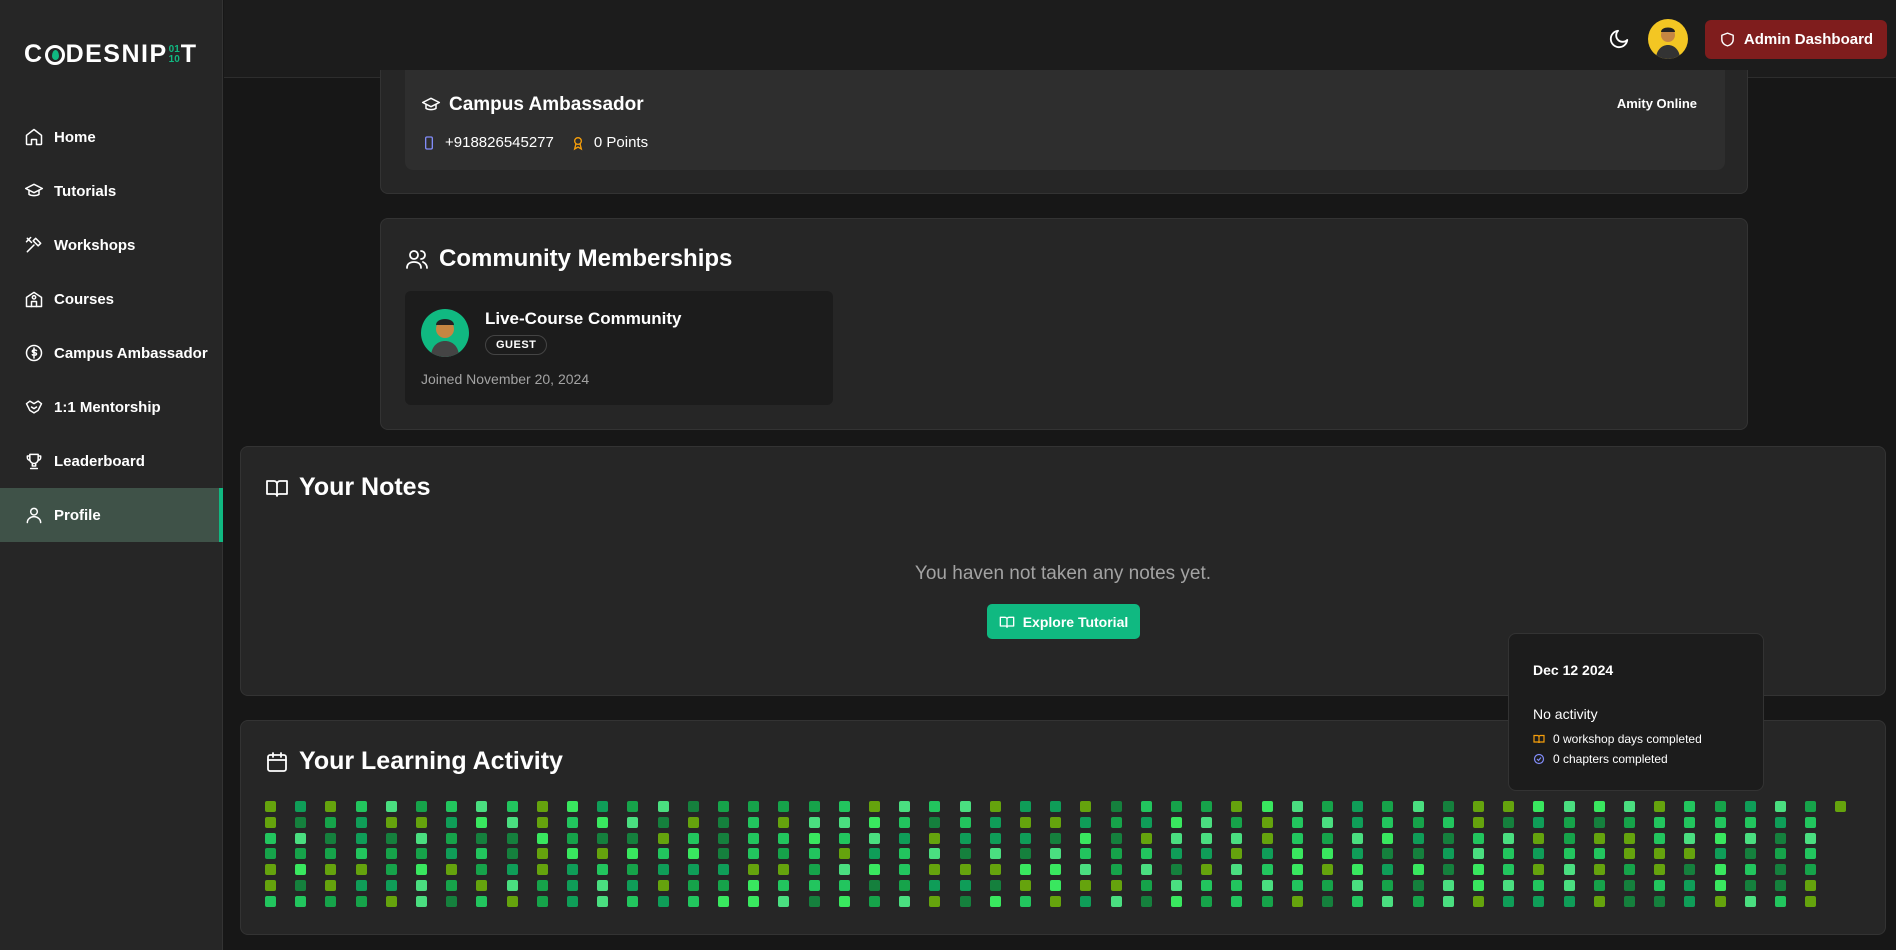  What do you see at coordinates (111, 54) in the screenshot?
I see `codesnippet-logo: C DESNIP 01 10 T` at bounding box center [111, 54].